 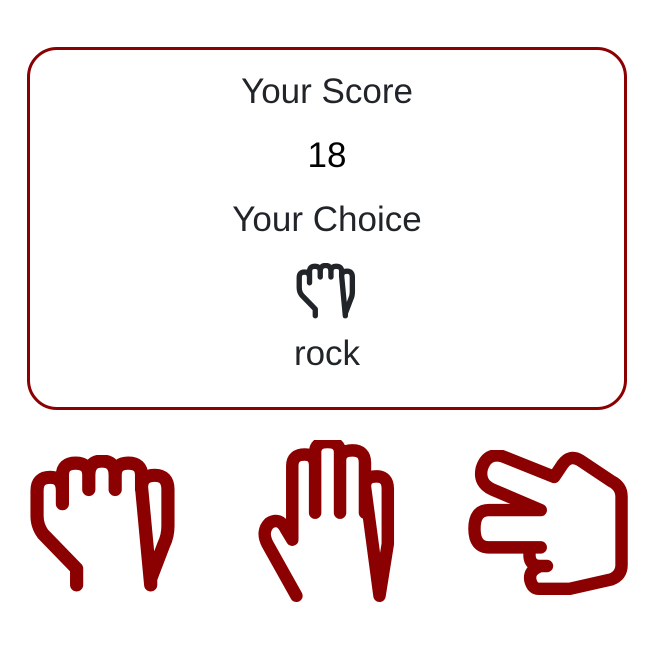 What do you see at coordinates (103, 524) in the screenshot?
I see `rock-button` at bounding box center [103, 524].